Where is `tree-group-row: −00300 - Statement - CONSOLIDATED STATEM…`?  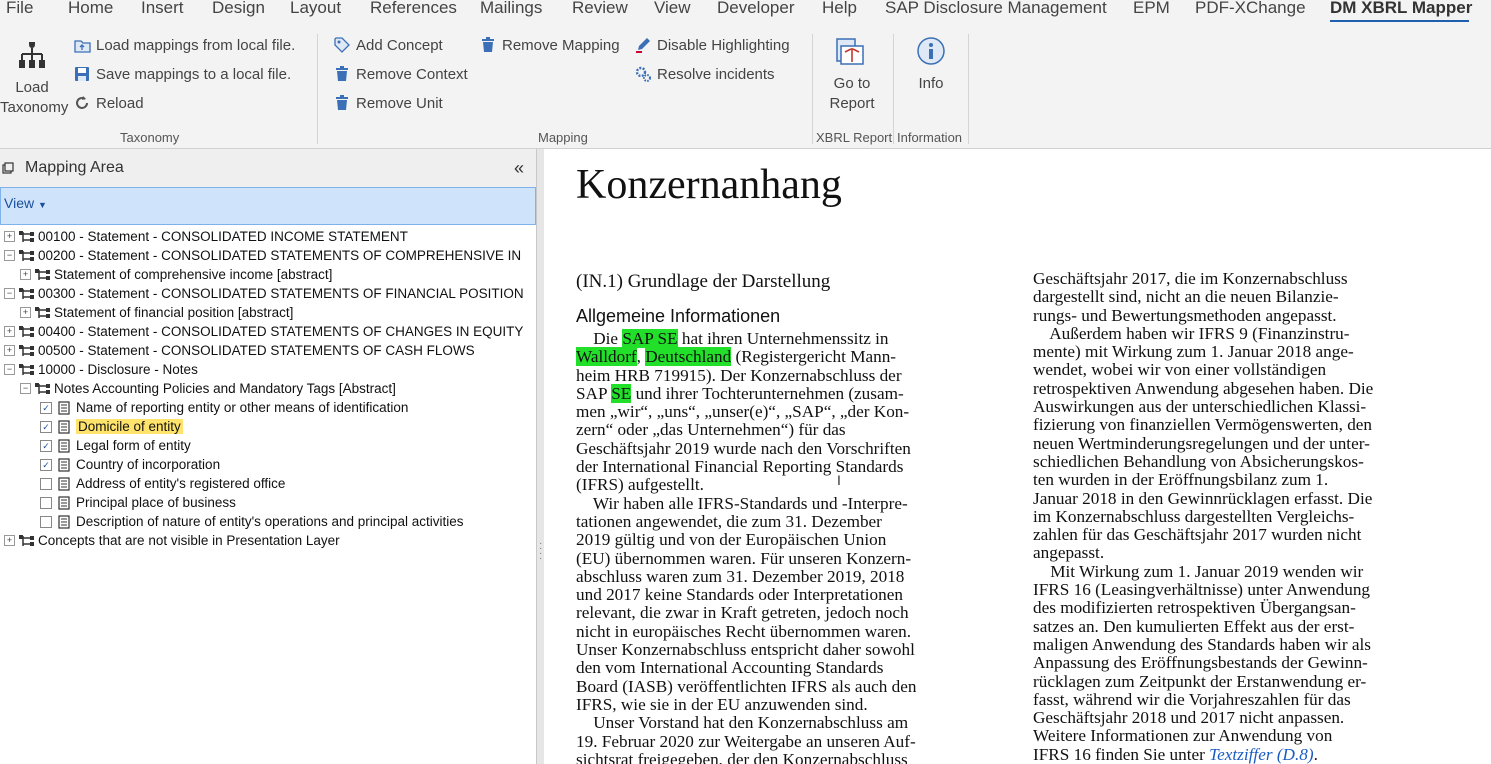 tree-group-row: −00300 - Statement - CONSOLIDATED STATEM… is located at coordinates (264, 293).